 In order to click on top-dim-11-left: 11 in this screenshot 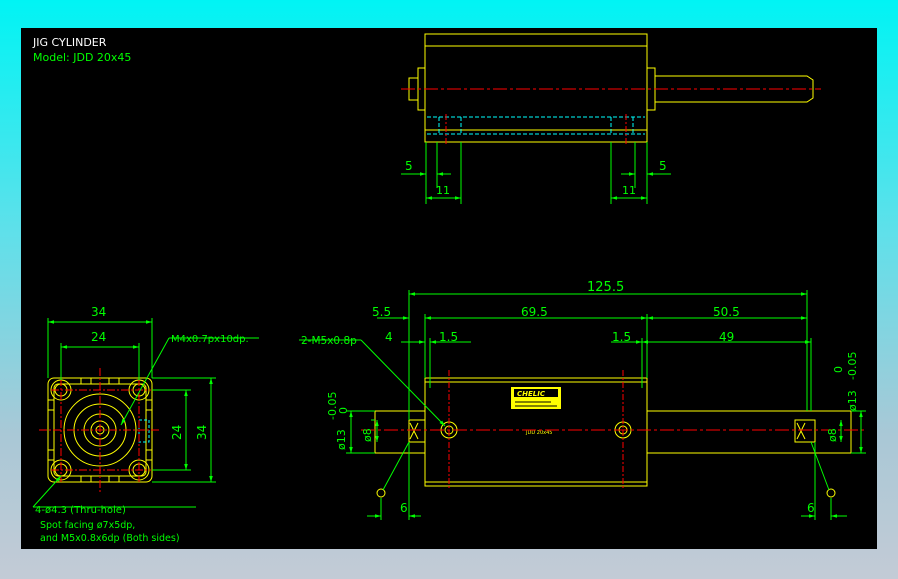, I will do `click(443, 190)`.